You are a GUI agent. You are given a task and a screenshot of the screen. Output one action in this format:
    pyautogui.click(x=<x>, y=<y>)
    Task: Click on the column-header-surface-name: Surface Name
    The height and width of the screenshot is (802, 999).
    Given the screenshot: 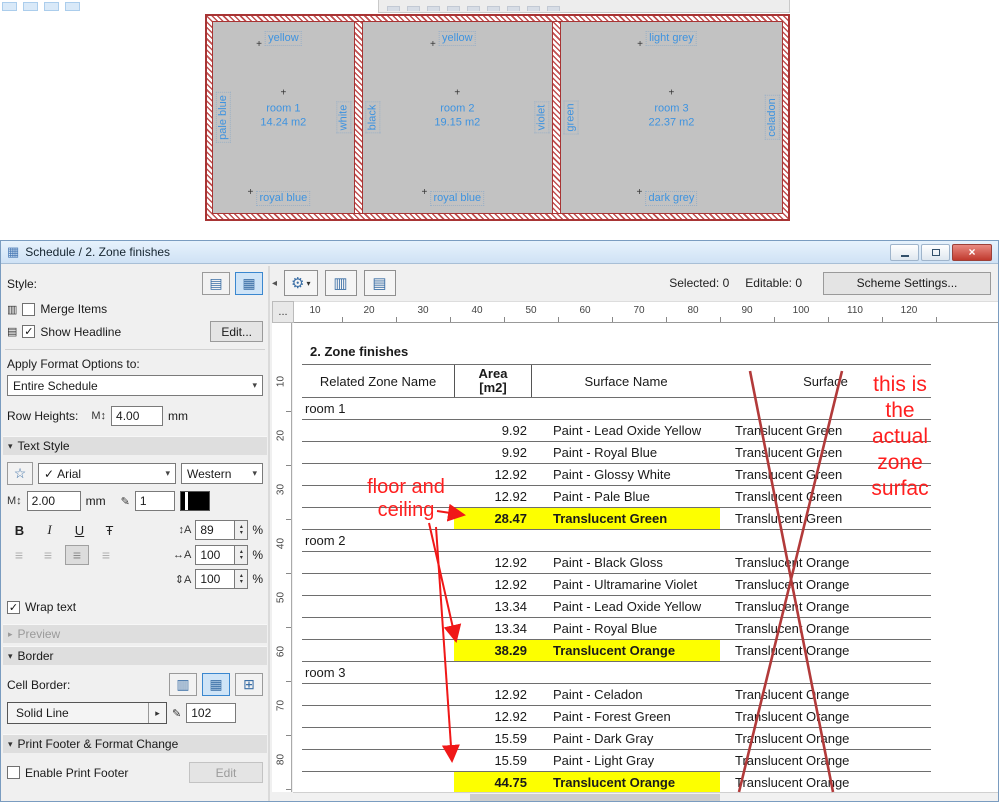 What is the action you would take?
    pyautogui.click(x=626, y=381)
    